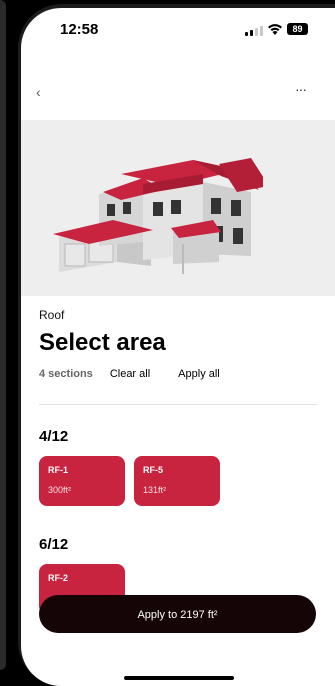 The height and width of the screenshot is (686, 335). I want to click on house-model-image, so click(158, 216).